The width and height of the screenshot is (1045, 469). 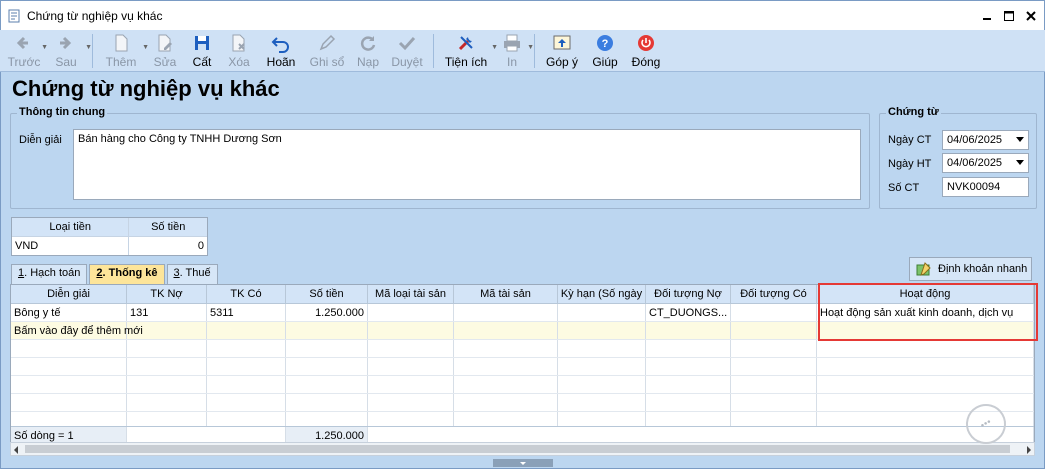 What do you see at coordinates (327, 62) in the screenshot?
I see `toolbar-label: Ghi sổ` at bounding box center [327, 62].